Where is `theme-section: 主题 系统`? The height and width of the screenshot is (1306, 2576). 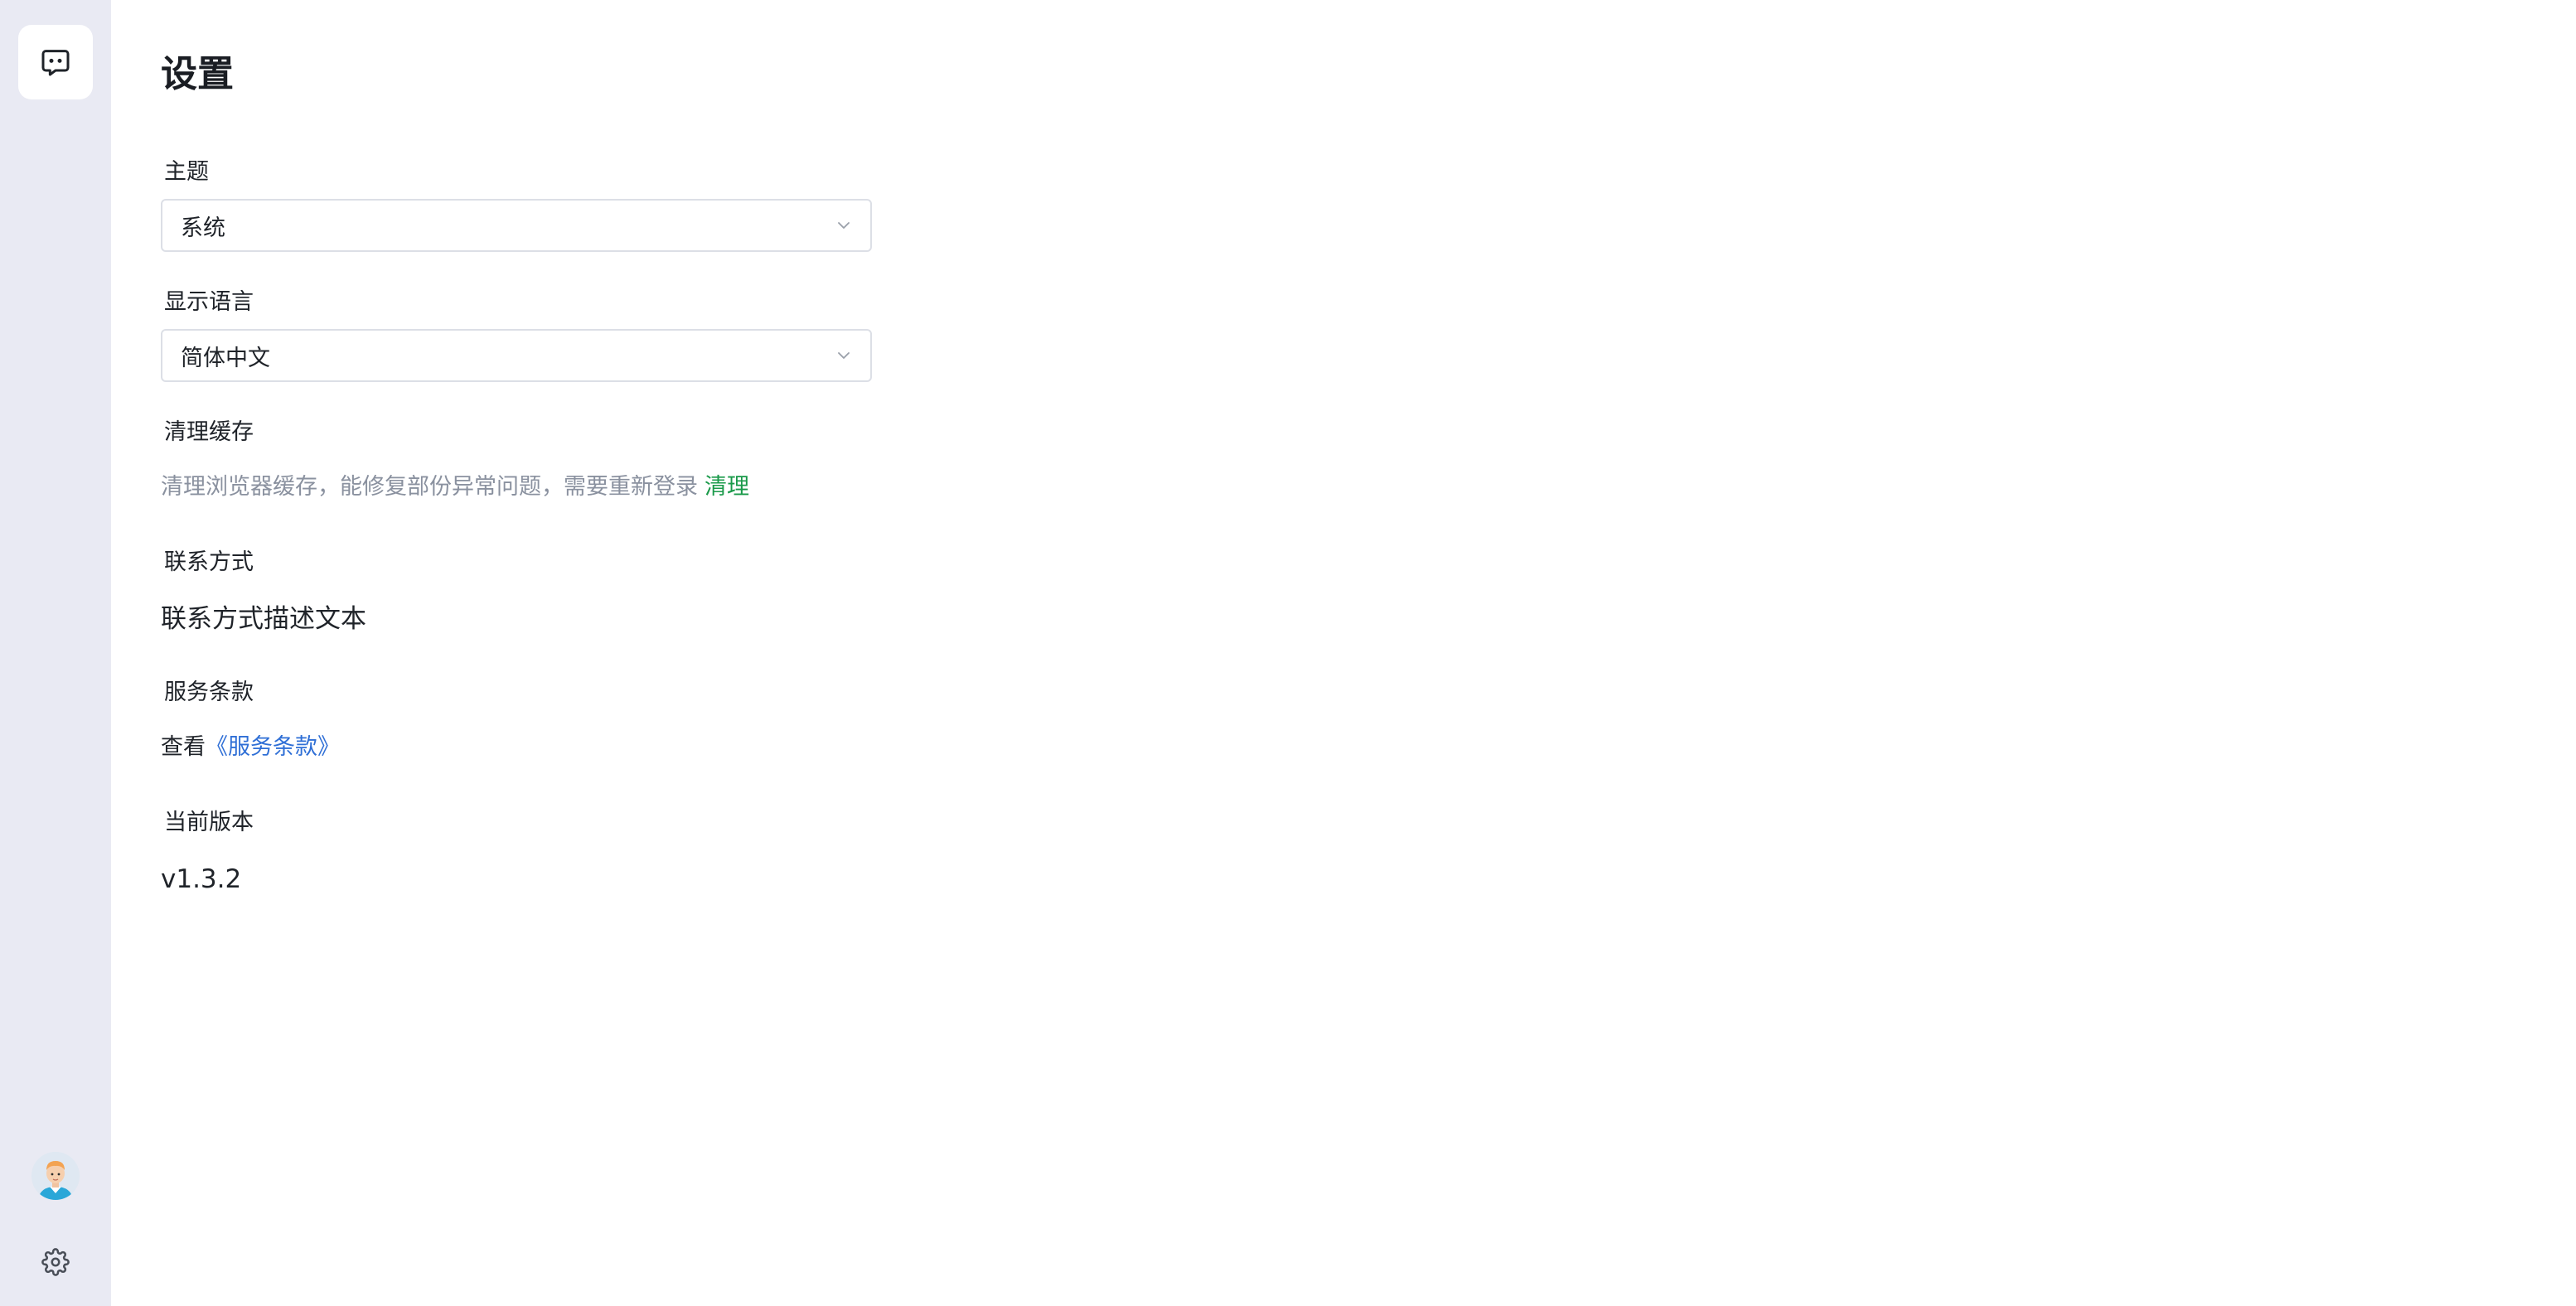 theme-section: 主题 系统 is located at coordinates (517, 204).